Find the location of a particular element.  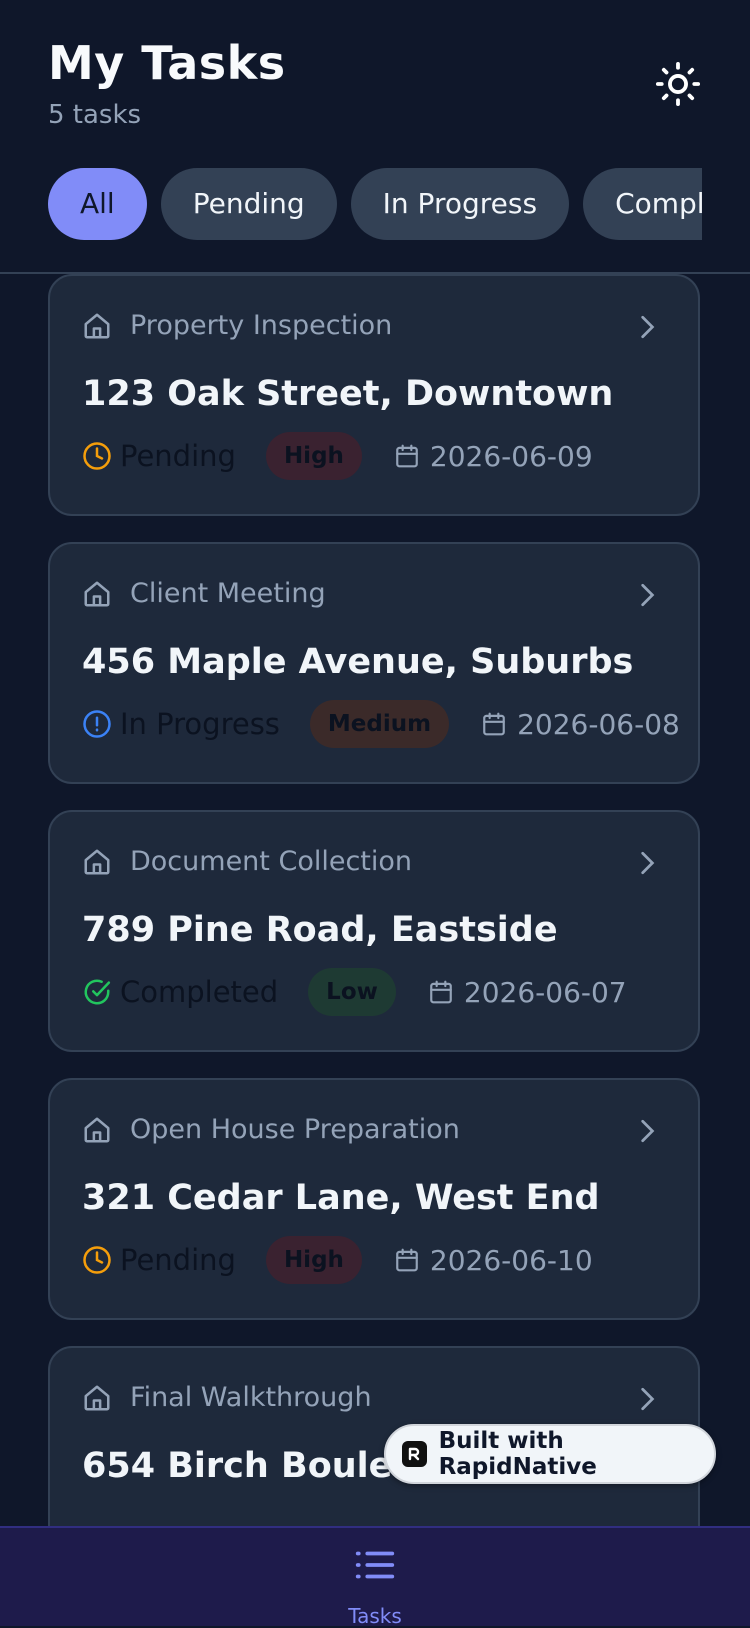

built-with-rapidnative-badge: Built with RapidNative is located at coordinates (550, 1454).